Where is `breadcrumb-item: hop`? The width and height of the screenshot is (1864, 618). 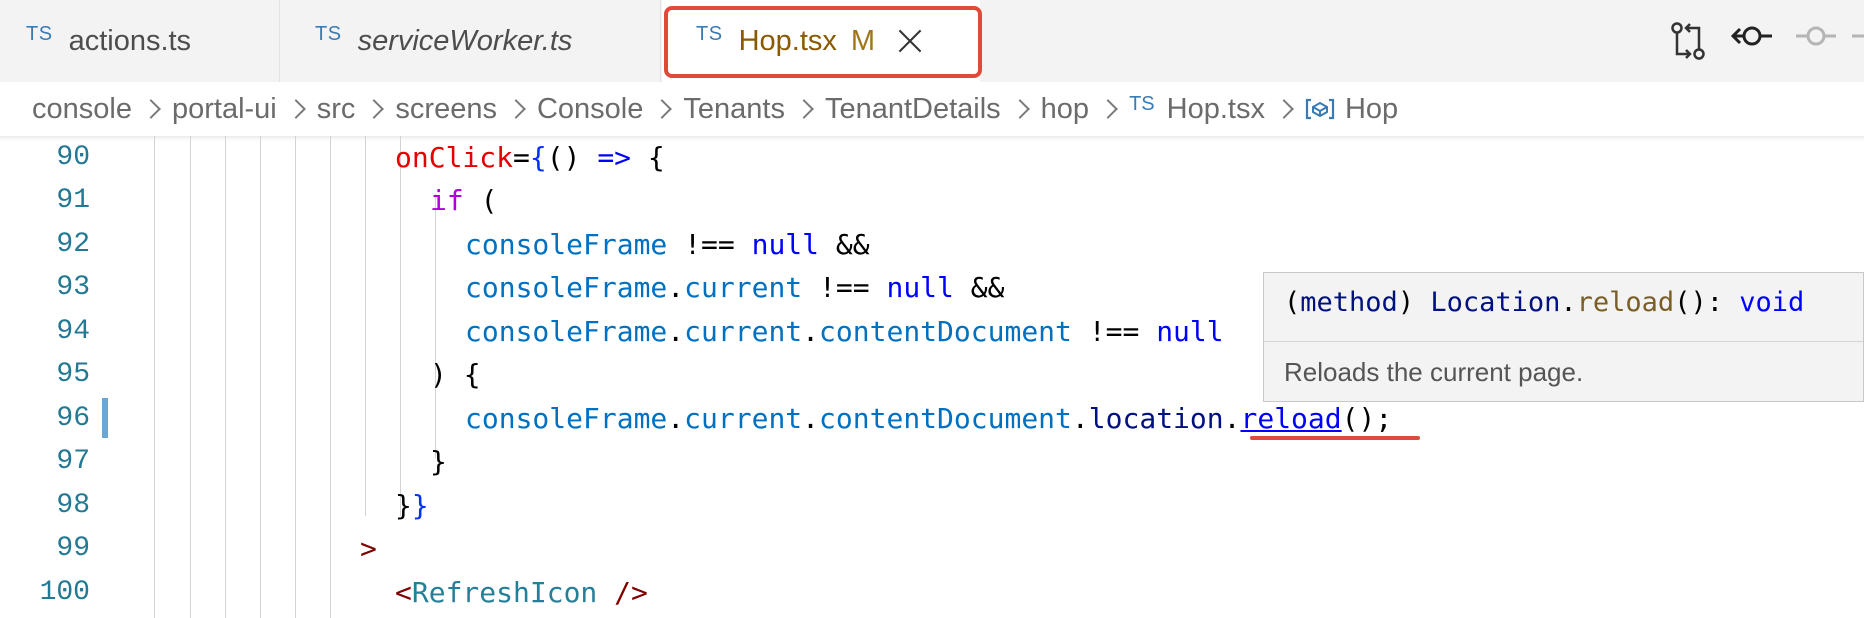 breadcrumb-item: hop is located at coordinates (1065, 109).